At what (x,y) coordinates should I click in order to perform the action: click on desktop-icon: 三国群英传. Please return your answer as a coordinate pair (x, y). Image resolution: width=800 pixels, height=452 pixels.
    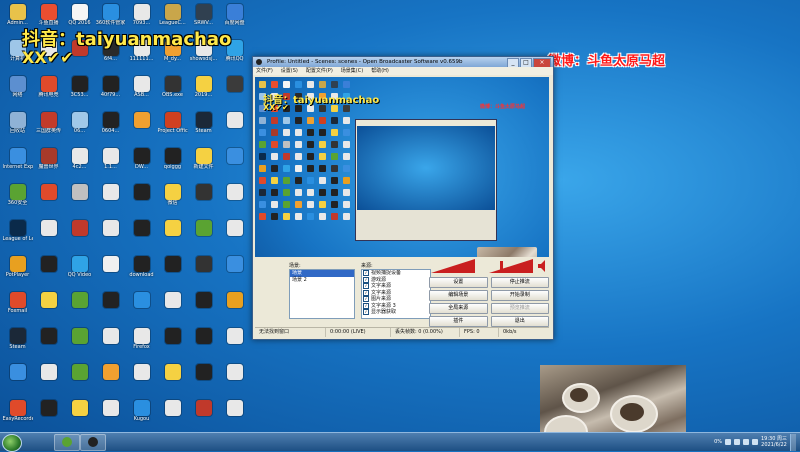
    Looking at the image, I should click on (48, 128).